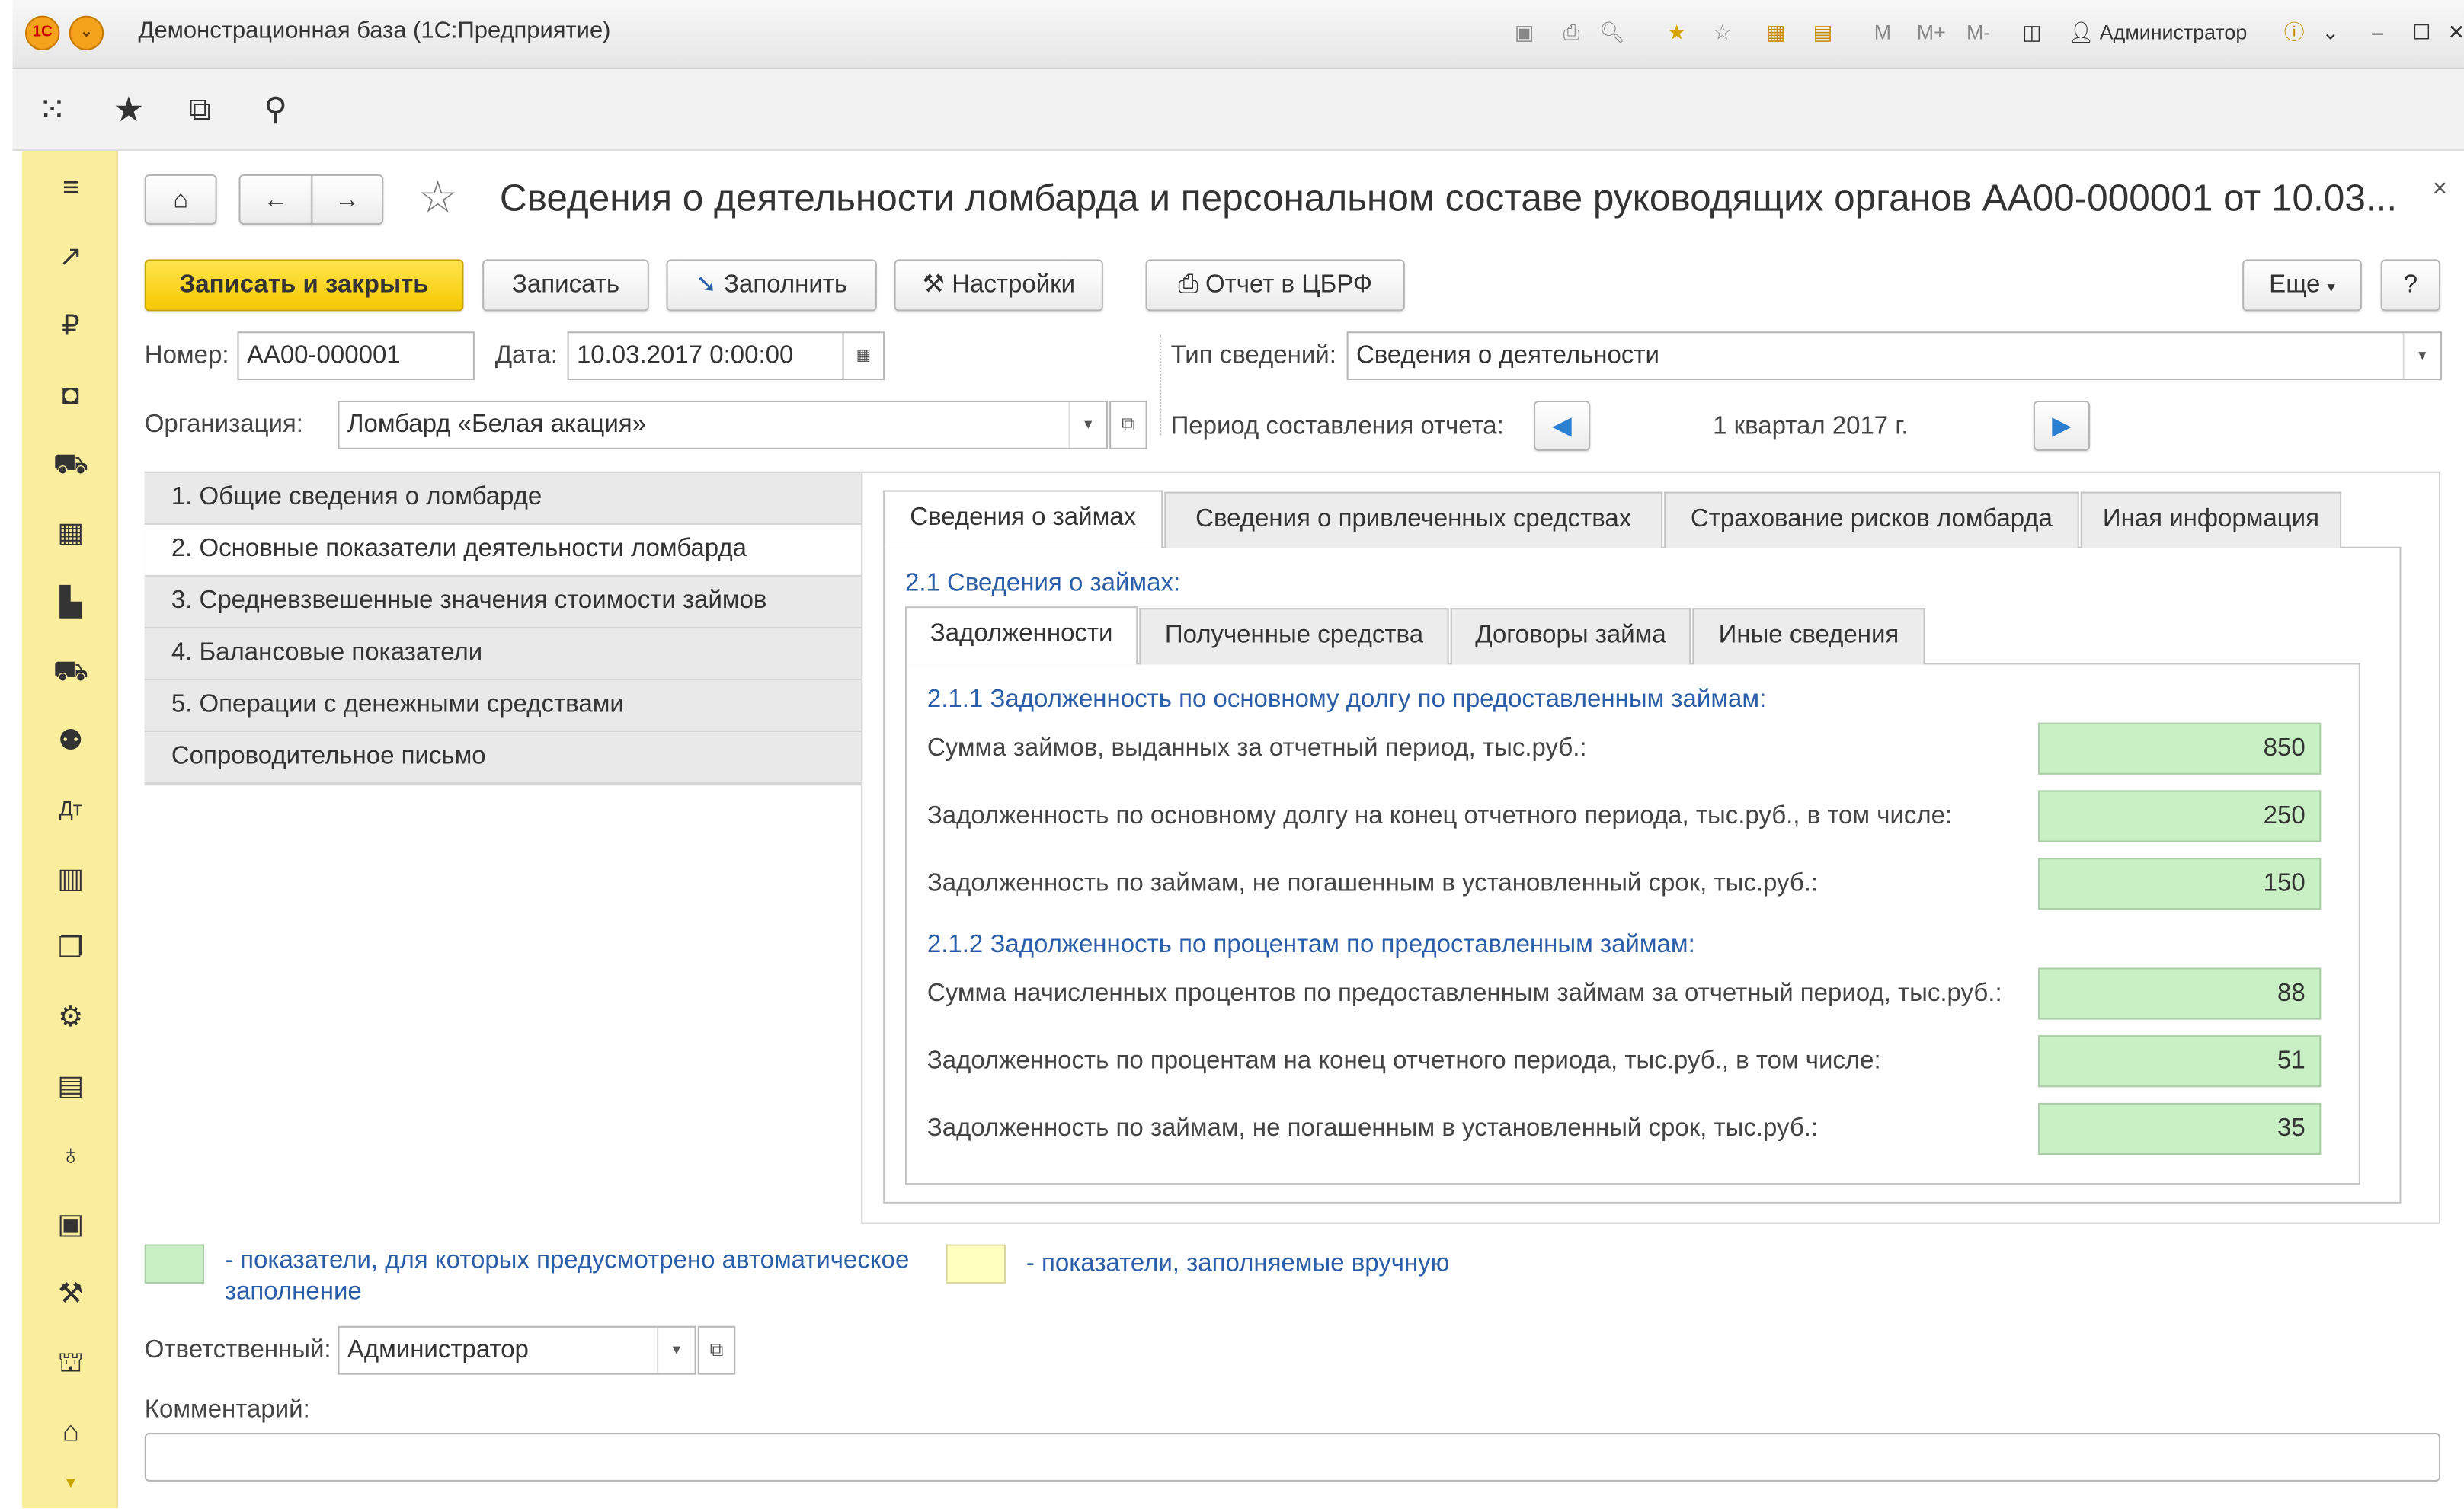 Image resolution: width=2464 pixels, height=1509 pixels. Describe the element at coordinates (723, 425) in the screenshot. I see `org-select: Ломбард «Белая акация» ▾` at that location.